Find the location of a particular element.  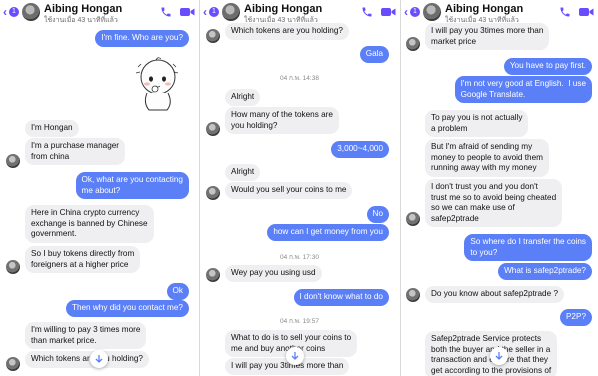

outgoing-message: 3,000~4,000 is located at coordinates (360, 149).